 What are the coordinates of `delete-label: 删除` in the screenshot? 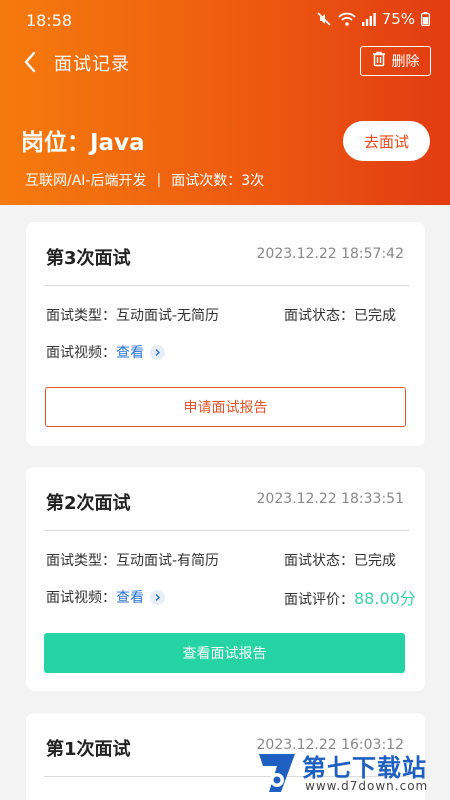 It's located at (405, 62).